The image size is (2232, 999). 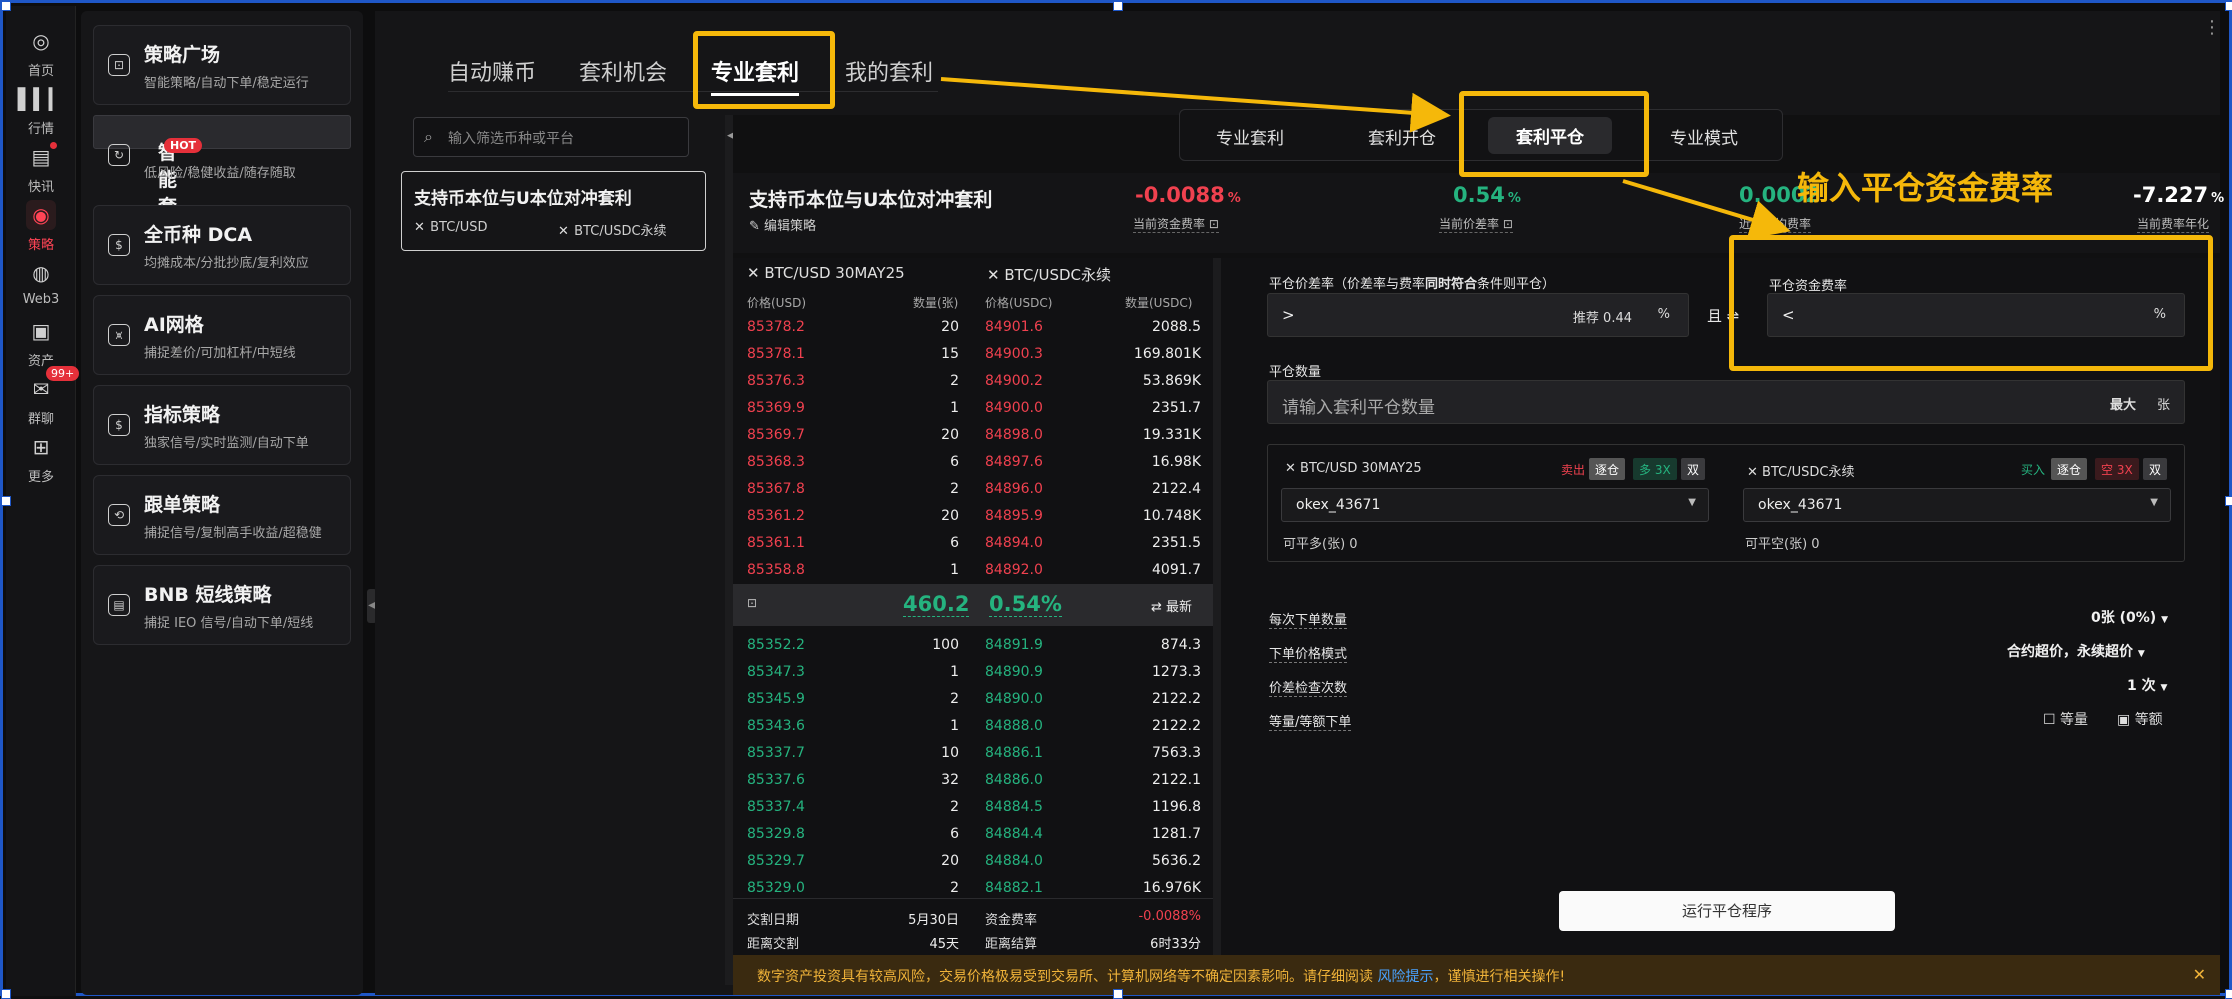 What do you see at coordinates (1365, 158) in the screenshot?
I see `annotation-arrows` at bounding box center [1365, 158].